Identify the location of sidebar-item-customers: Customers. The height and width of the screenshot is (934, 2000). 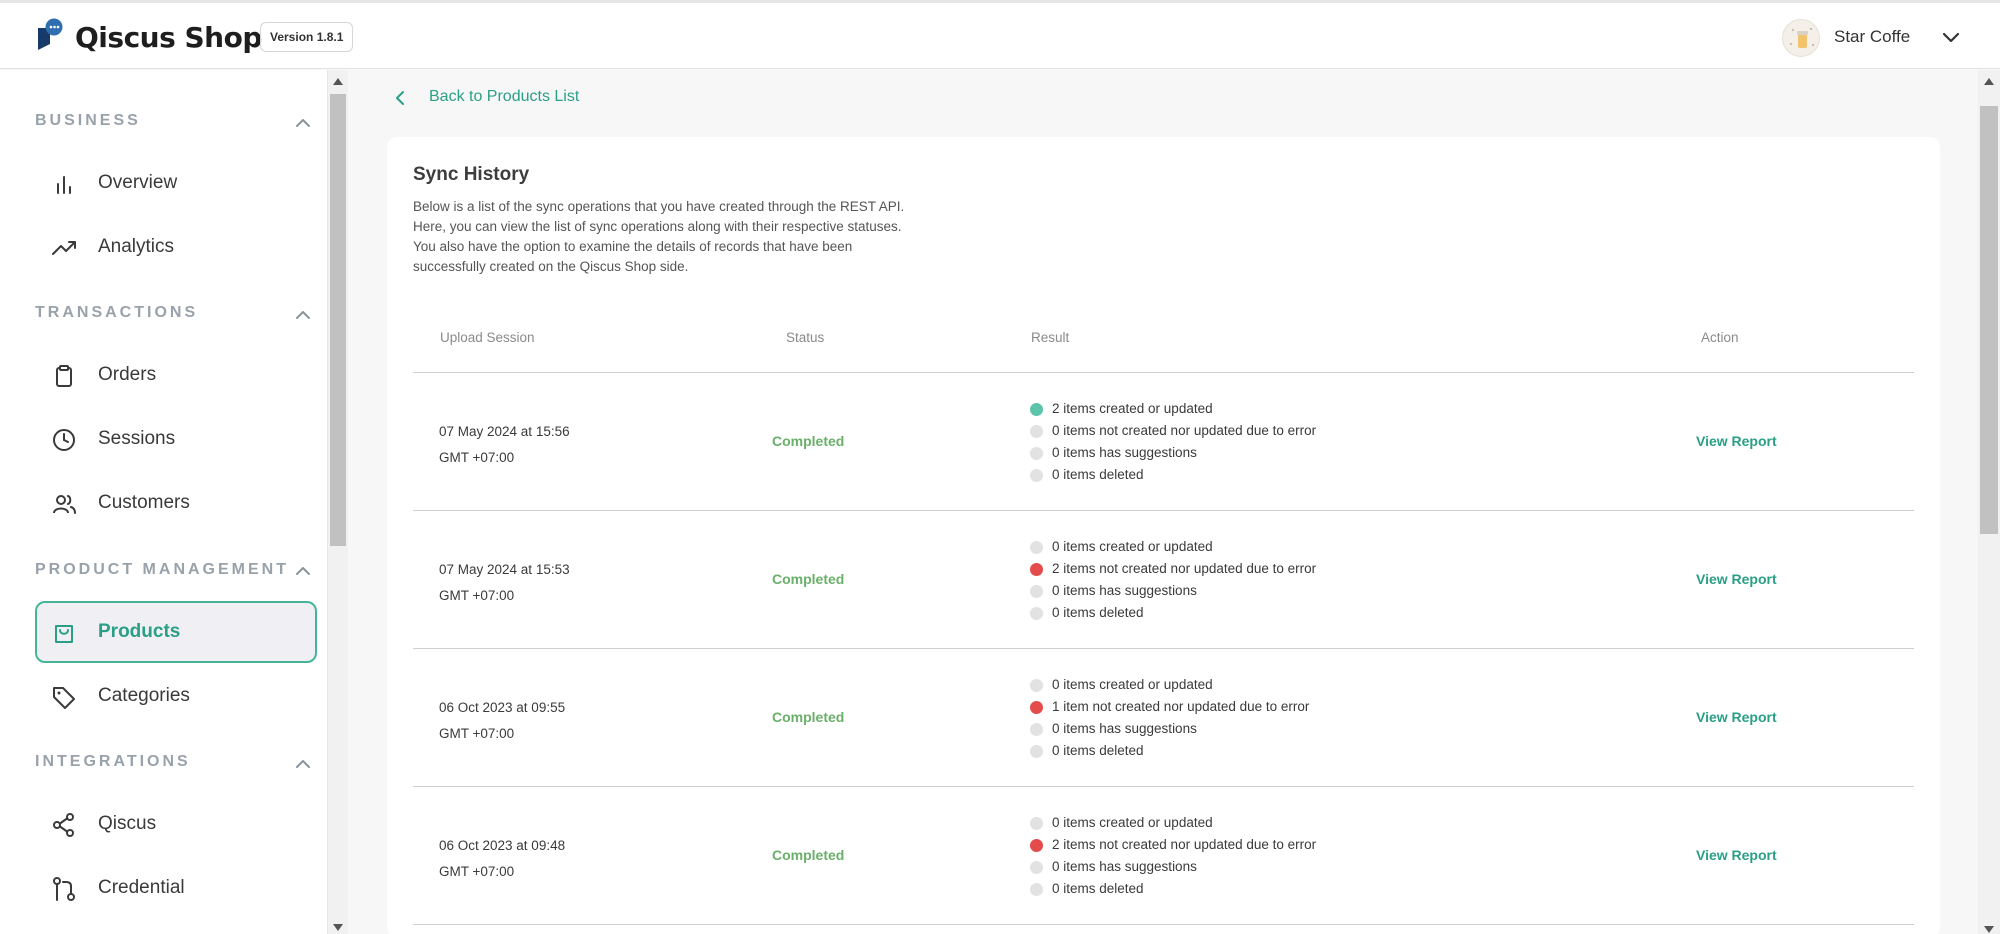
(176, 503).